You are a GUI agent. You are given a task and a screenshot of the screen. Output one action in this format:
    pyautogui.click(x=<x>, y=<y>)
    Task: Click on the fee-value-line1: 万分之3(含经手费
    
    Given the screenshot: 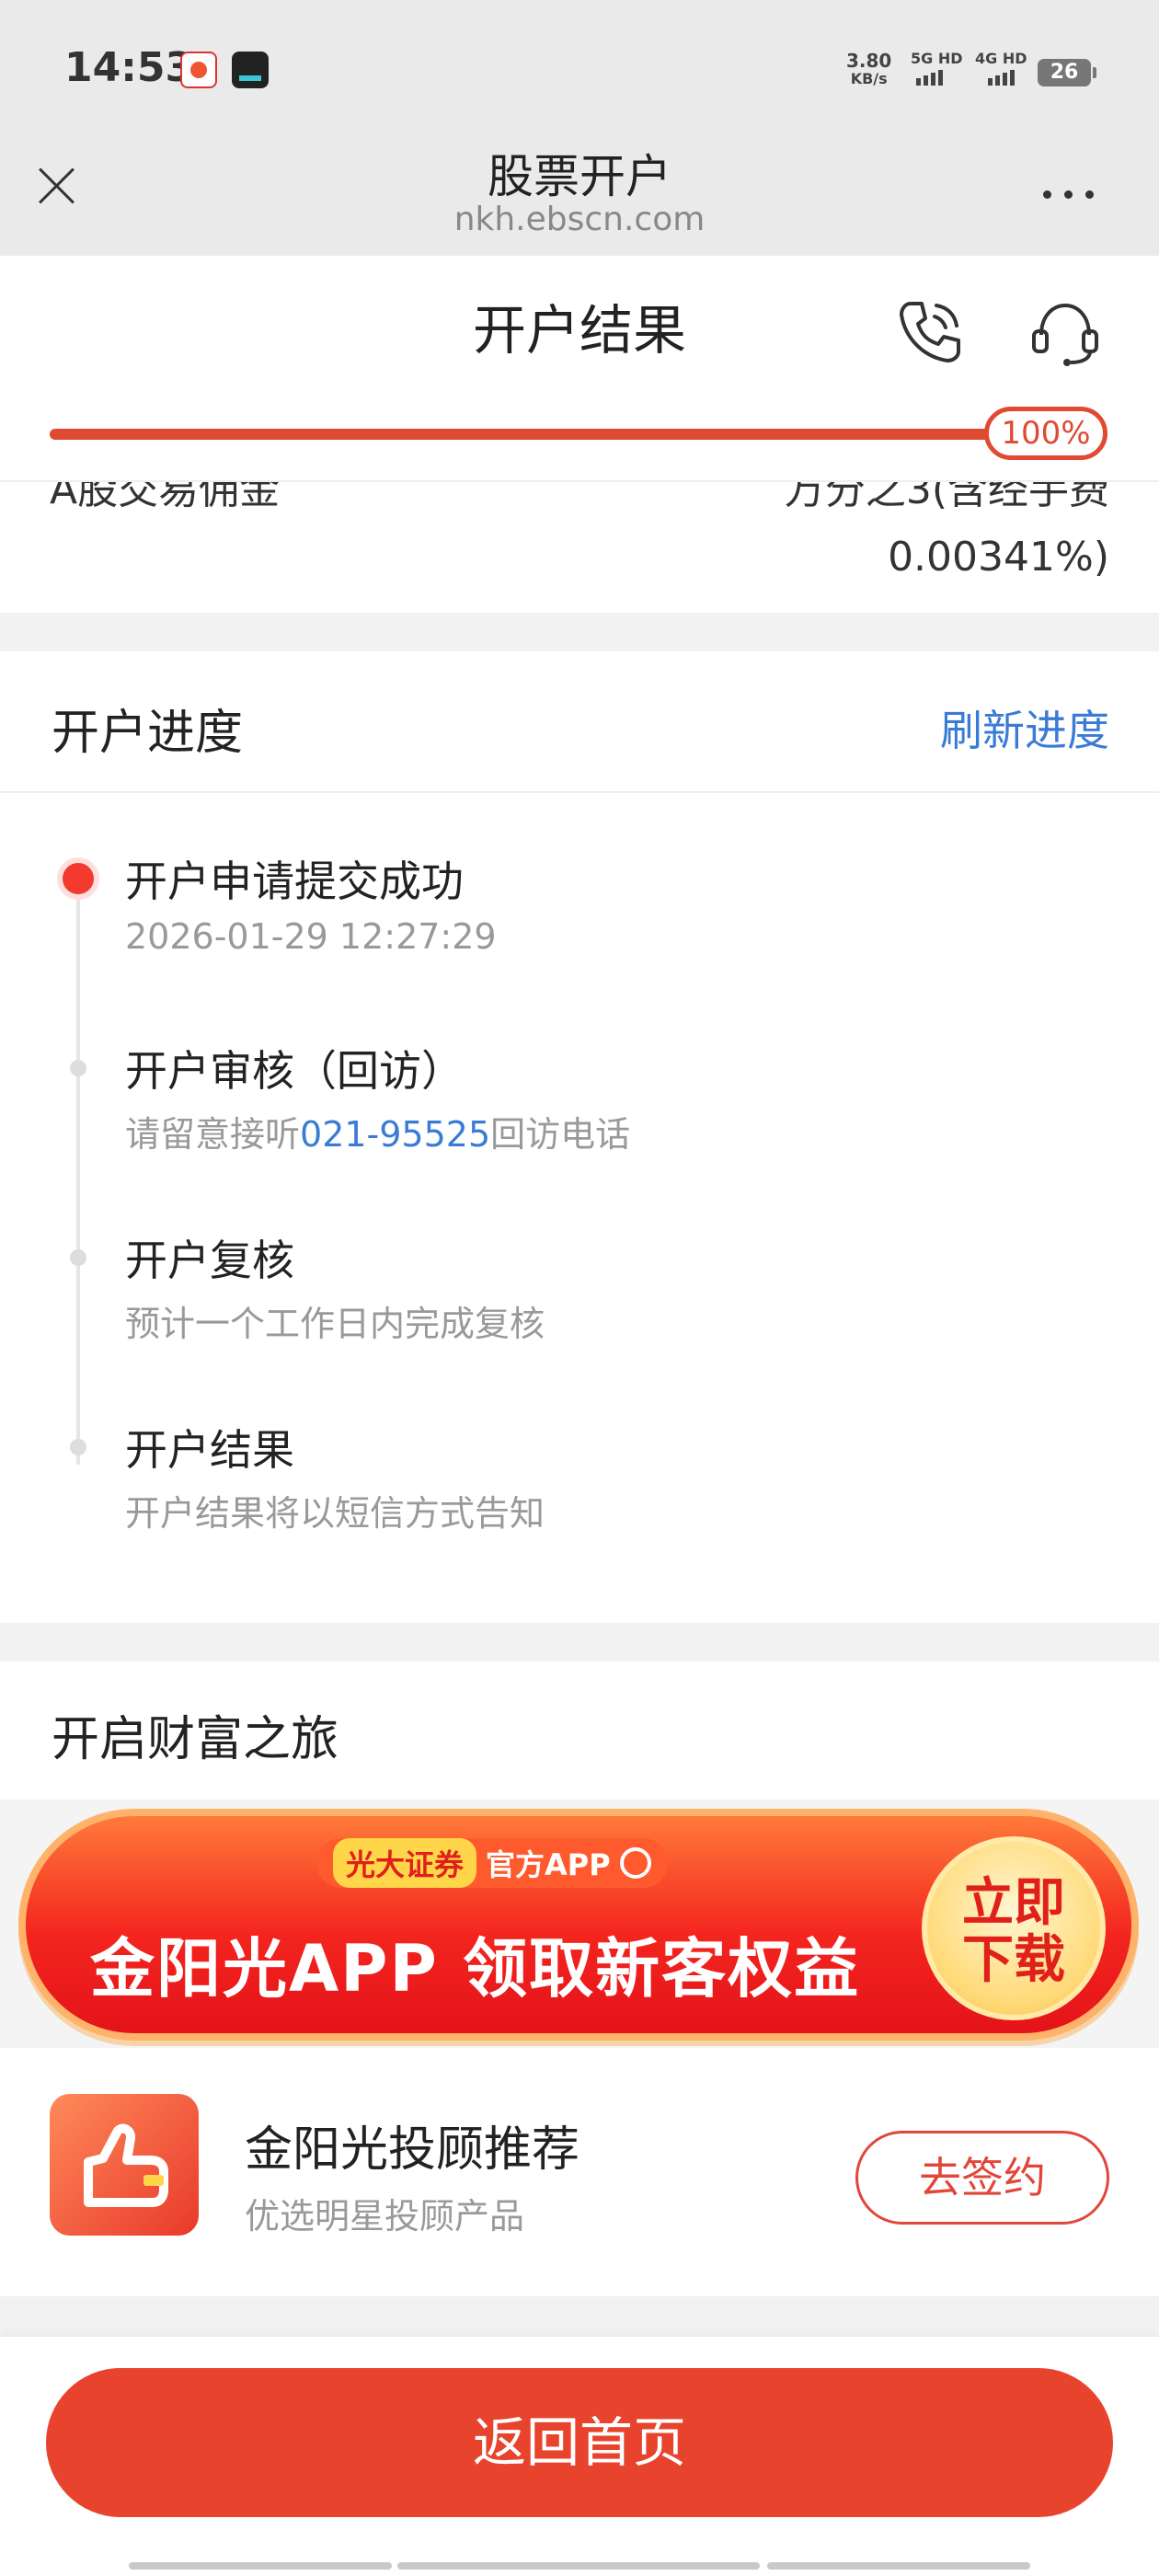 What is the action you would take?
    pyautogui.click(x=946, y=497)
    